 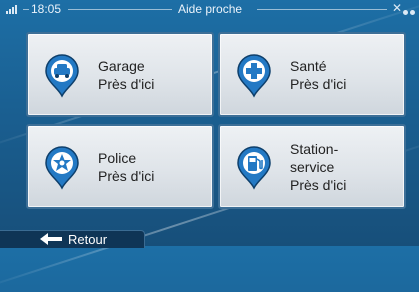 What do you see at coordinates (46, 9) in the screenshot?
I see `clock: 18:05` at bounding box center [46, 9].